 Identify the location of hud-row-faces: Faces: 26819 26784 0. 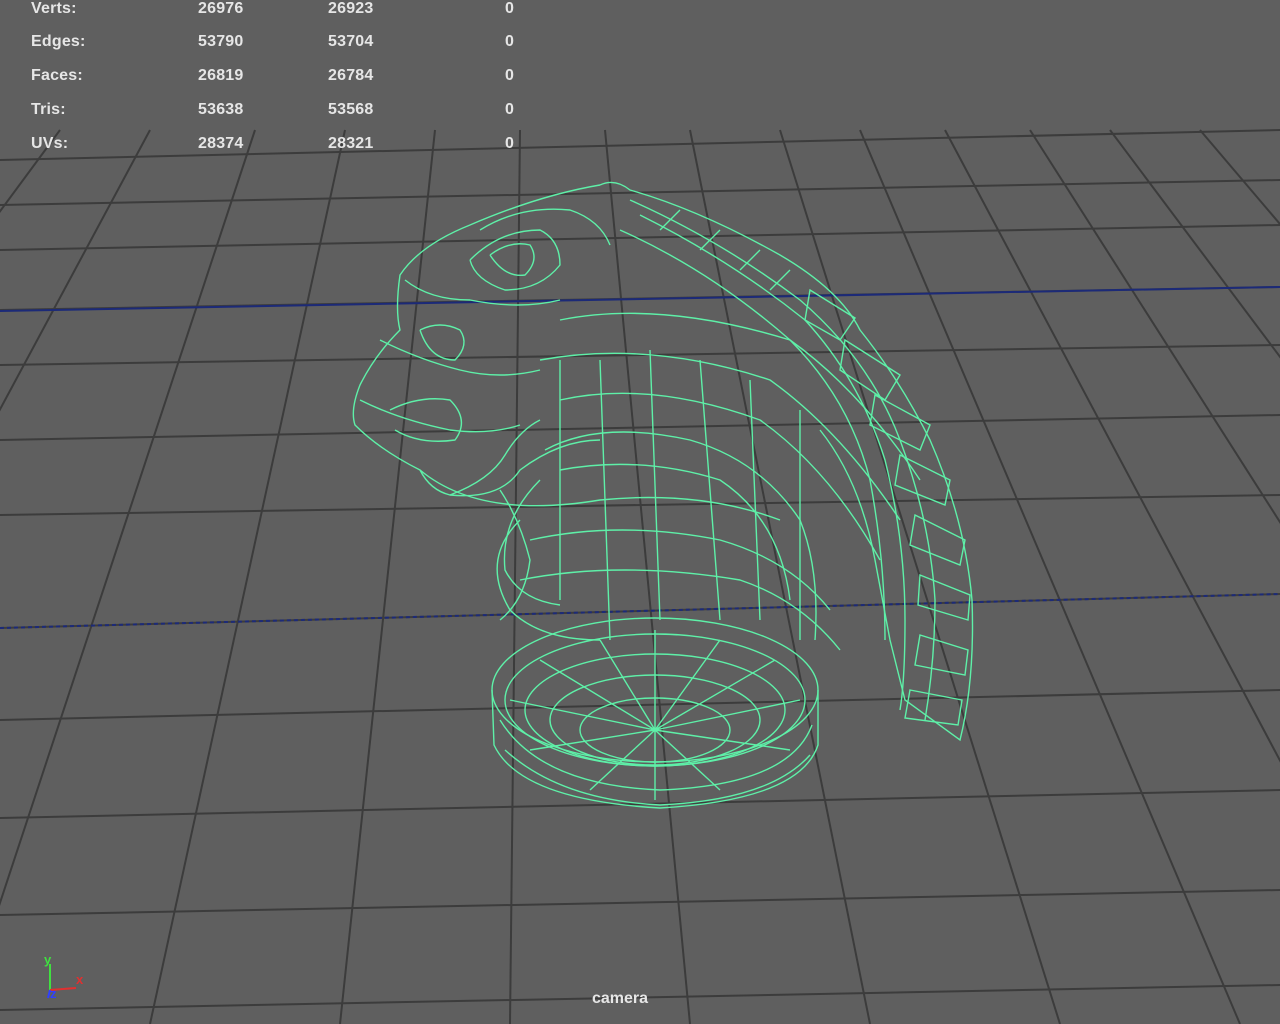
(270, 77).